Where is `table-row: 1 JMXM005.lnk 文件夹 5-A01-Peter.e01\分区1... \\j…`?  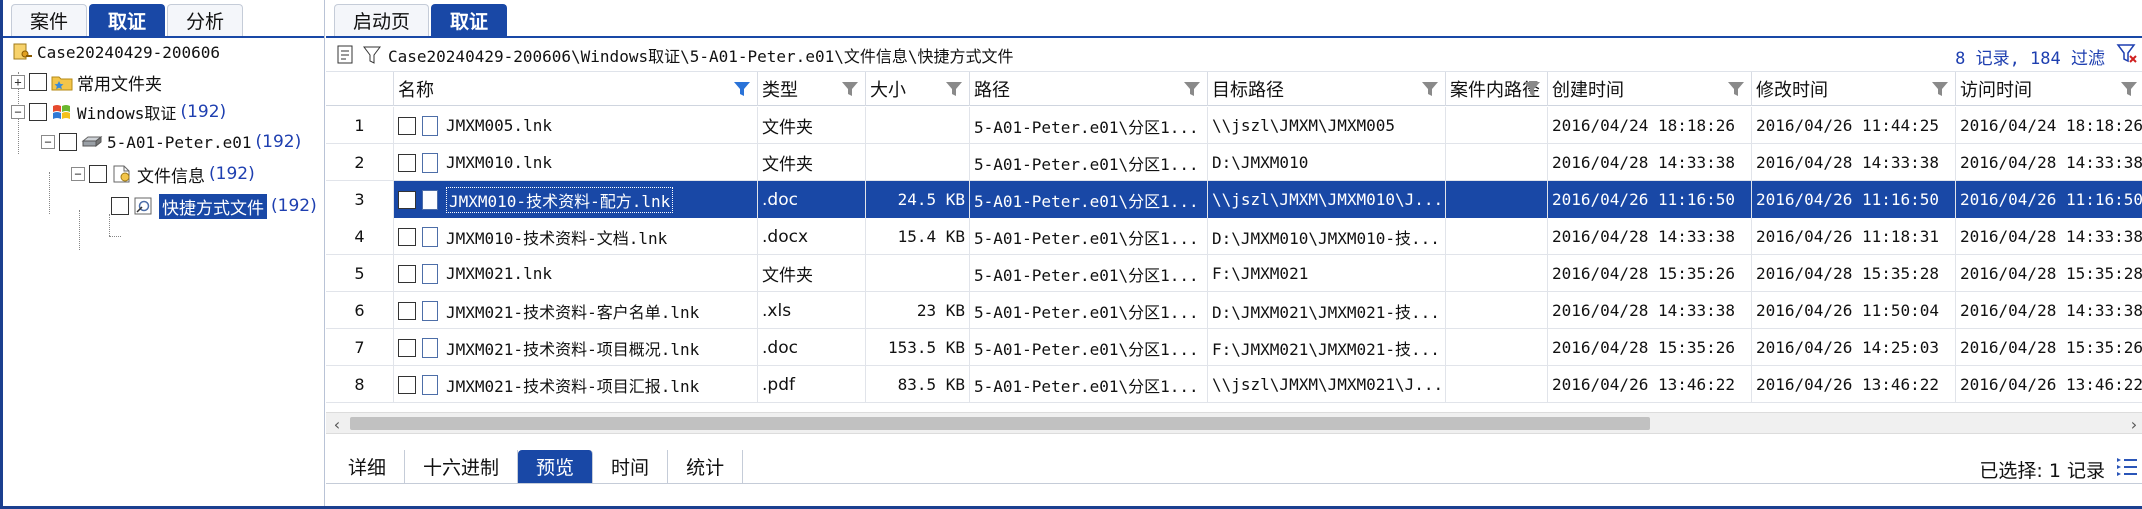 table-row: 1 JMXM005.lnk 文件夹 5-A01-Peter.e01\分区1... \\j… is located at coordinates (1234, 125).